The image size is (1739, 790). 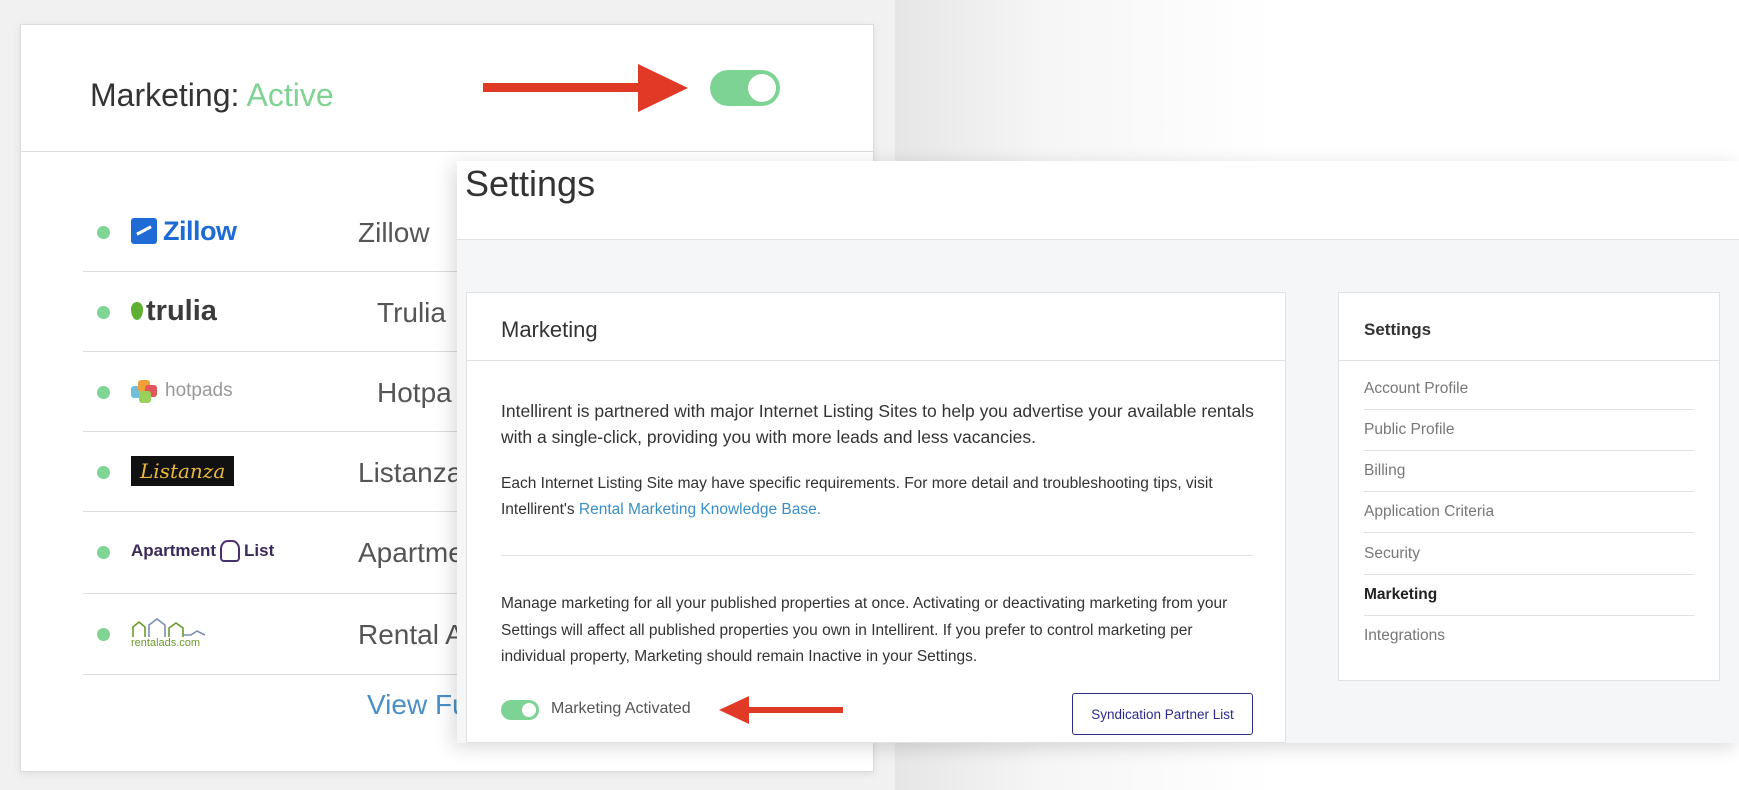 I want to click on apartment-list-logo-icon, so click(x=230, y=551).